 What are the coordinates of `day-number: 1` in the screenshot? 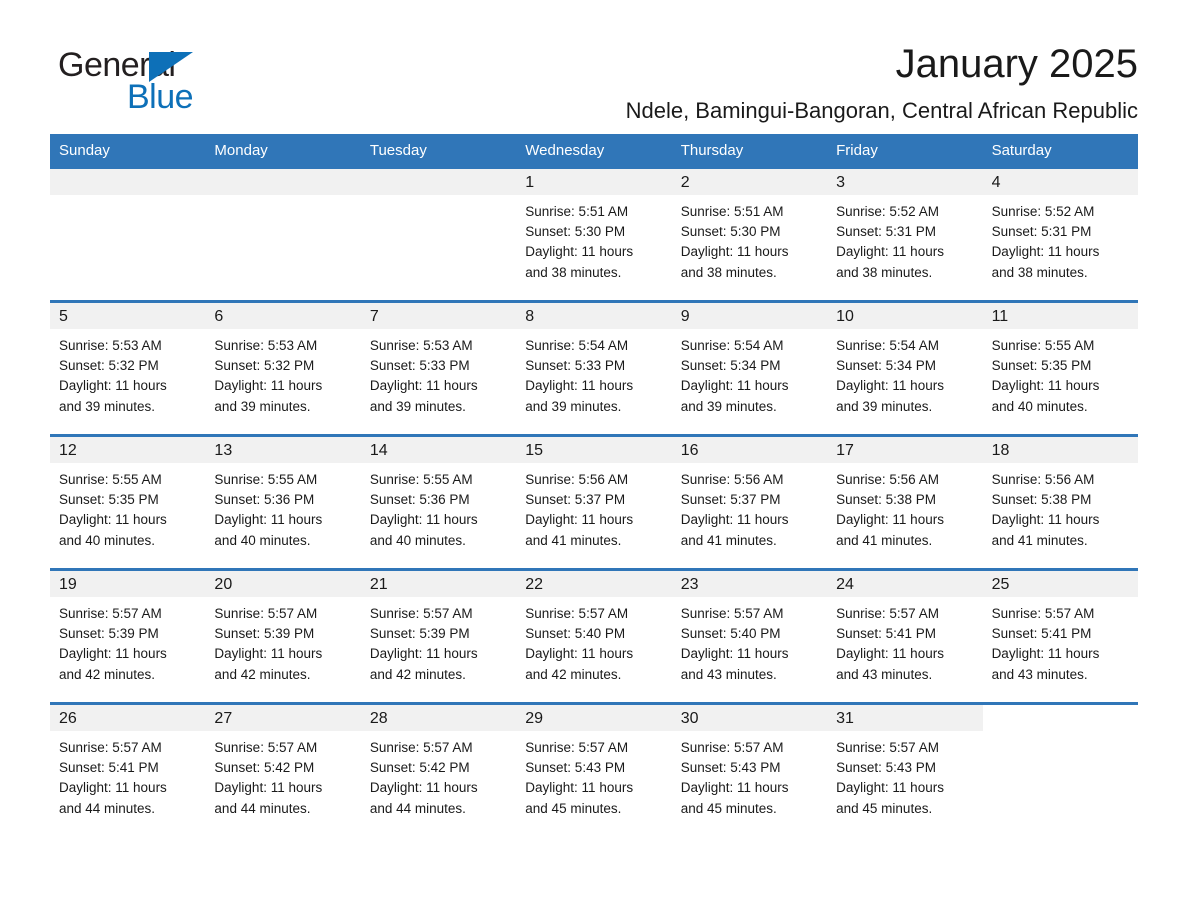 It's located at (594, 182).